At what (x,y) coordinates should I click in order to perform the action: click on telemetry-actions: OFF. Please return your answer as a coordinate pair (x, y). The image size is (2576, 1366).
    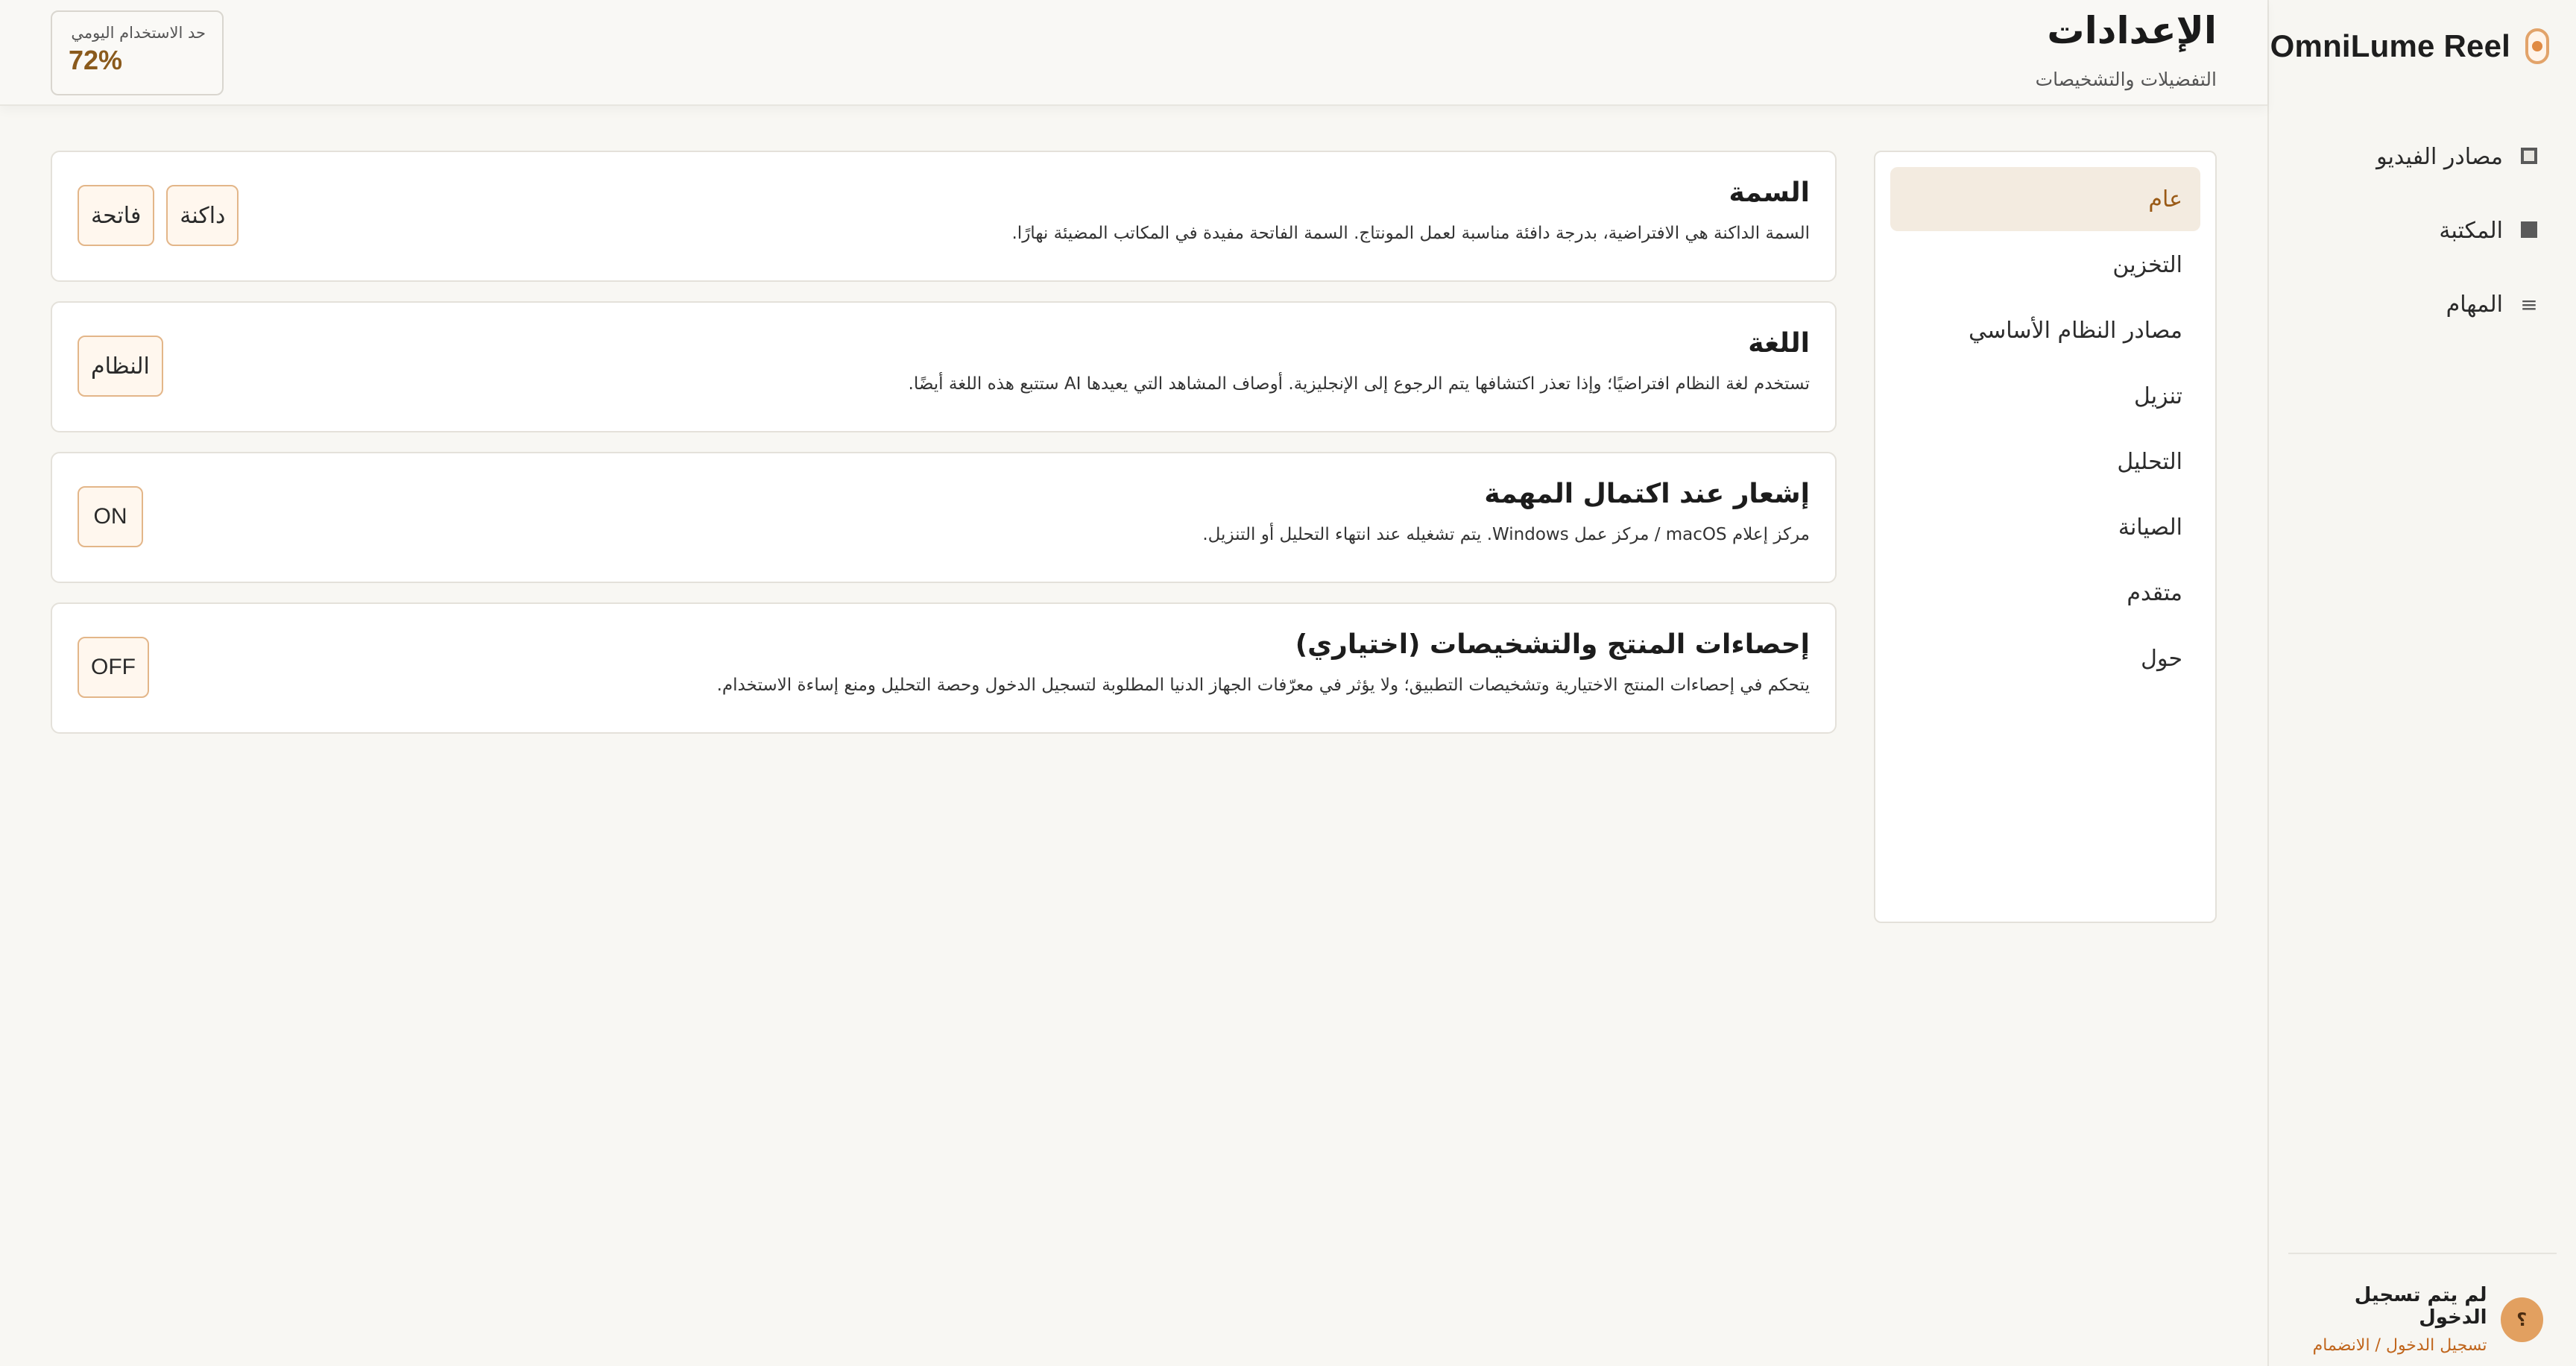
    Looking at the image, I should click on (114, 667).